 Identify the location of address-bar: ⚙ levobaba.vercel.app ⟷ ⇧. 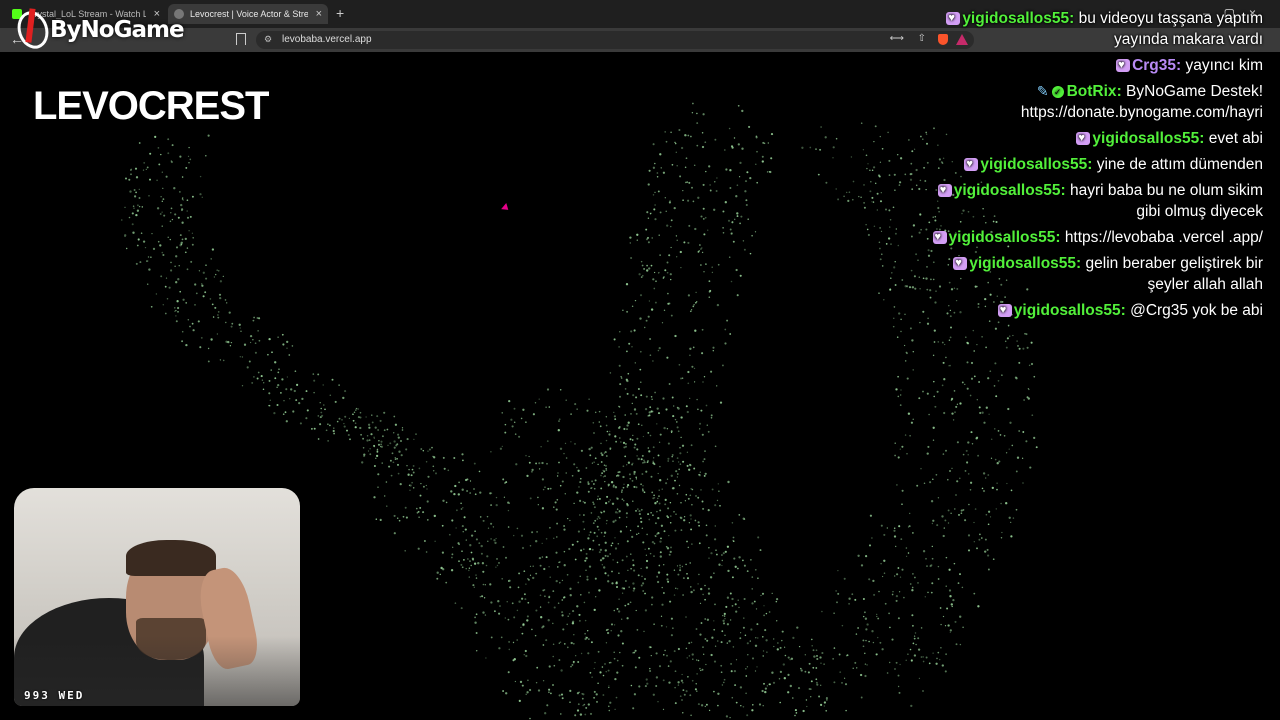
(615, 40).